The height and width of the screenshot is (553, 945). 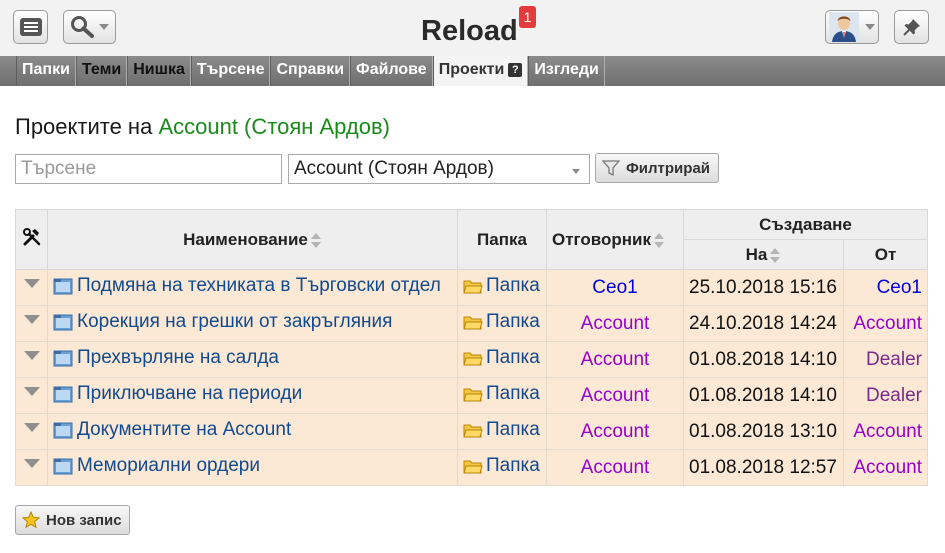 What do you see at coordinates (394, 168) in the screenshot?
I see `owner-select-value: Account (Стоян Ардов)` at bounding box center [394, 168].